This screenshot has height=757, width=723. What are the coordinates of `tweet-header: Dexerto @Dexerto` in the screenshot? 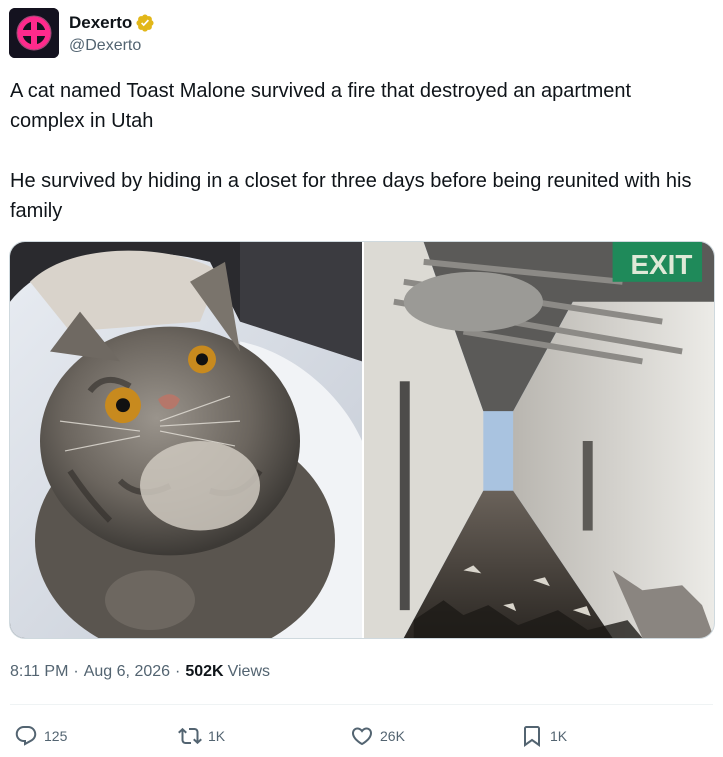 It's located at (82, 33).